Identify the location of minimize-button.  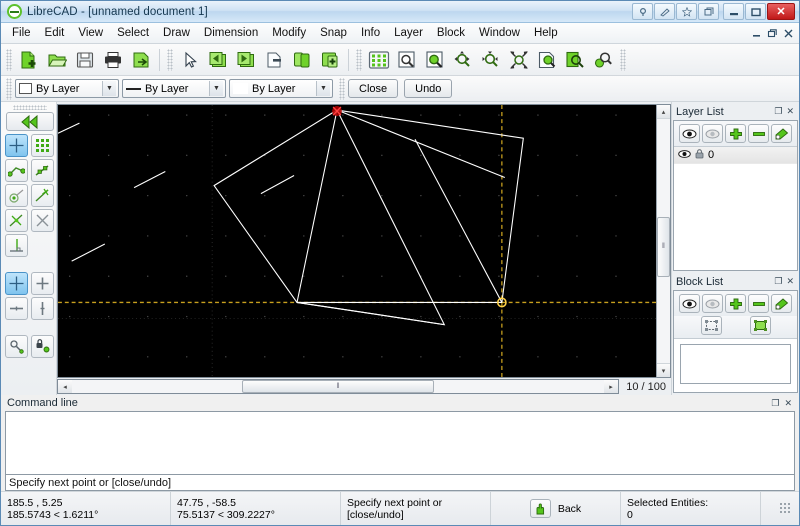
(733, 11).